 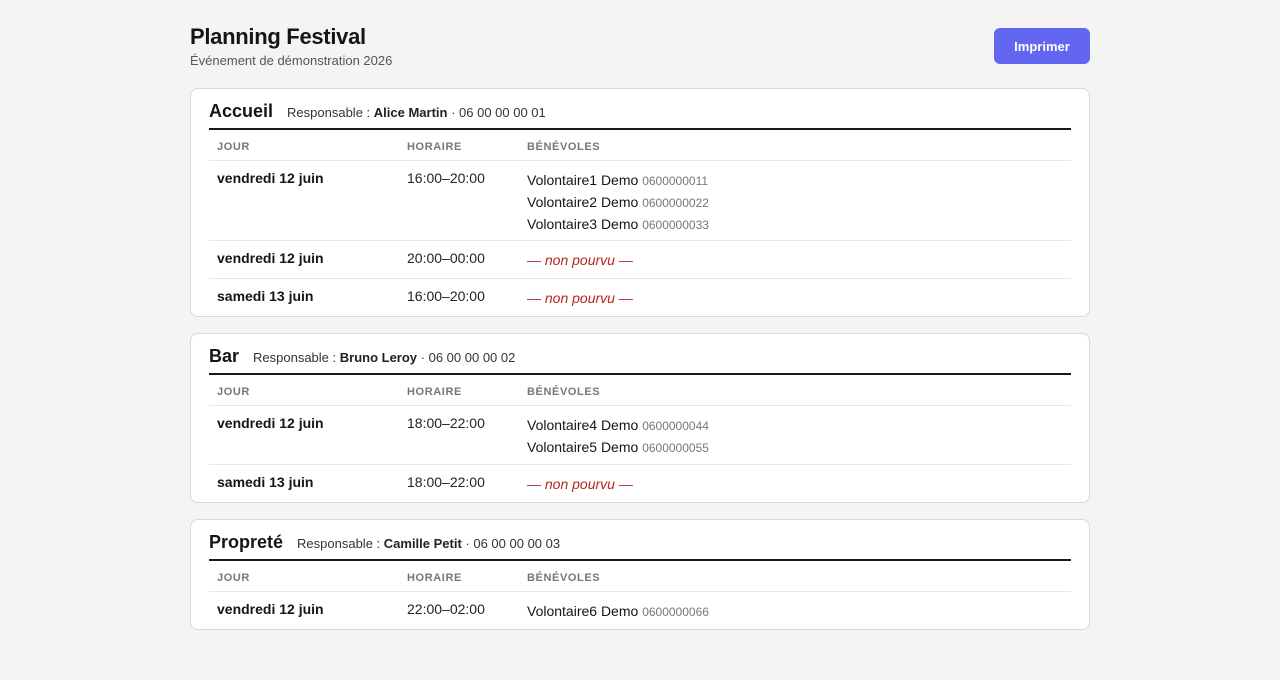 I want to click on volunteer-entry: Volontaire5 Demo 0600000055, so click(x=795, y=448).